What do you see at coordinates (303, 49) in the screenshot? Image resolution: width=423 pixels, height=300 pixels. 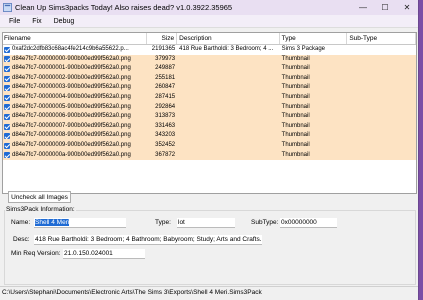 I see `cell-type: Sims 3 Package` at bounding box center [303, 49].